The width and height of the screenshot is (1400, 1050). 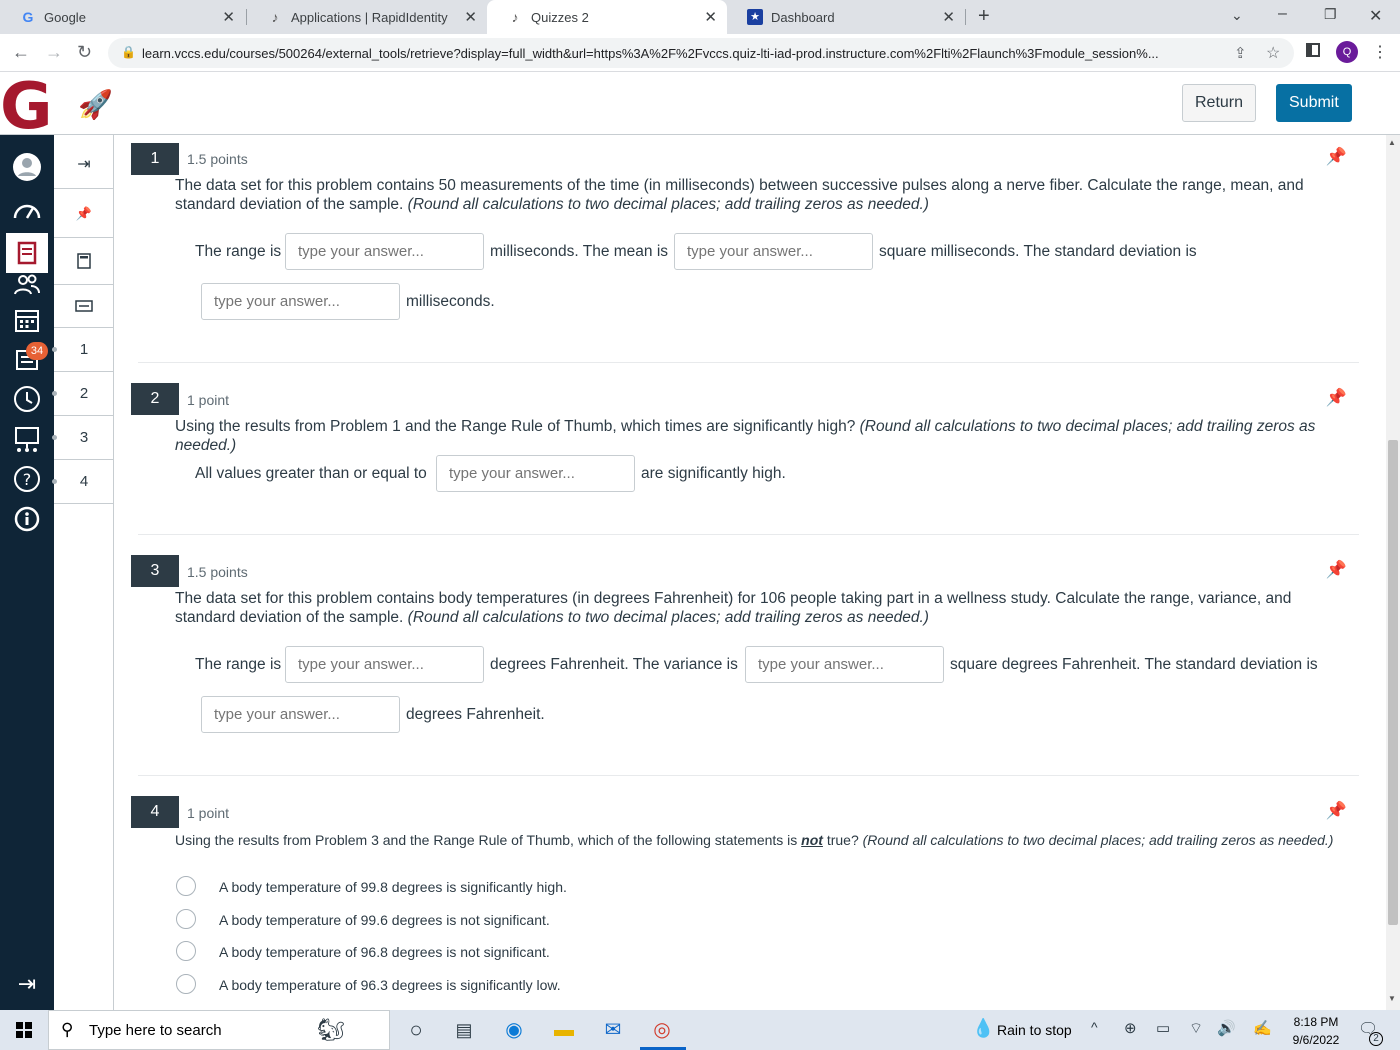 I want to click on courses-icon, so click(x=27, y=253).